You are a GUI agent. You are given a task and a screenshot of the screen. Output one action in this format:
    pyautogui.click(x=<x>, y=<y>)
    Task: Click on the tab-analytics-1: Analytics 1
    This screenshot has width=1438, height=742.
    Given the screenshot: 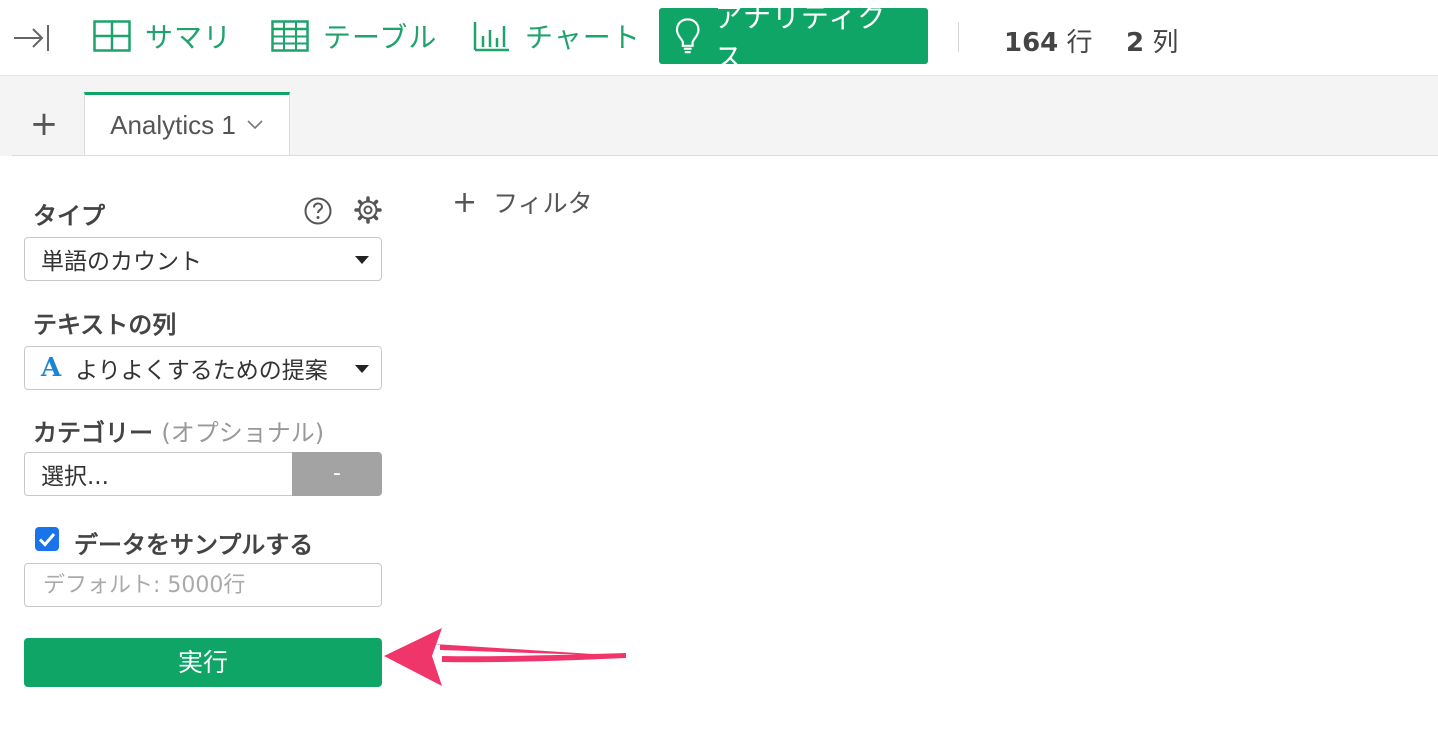 What is the action you would take?
    pyautogui.click(x=187, y=124)
    